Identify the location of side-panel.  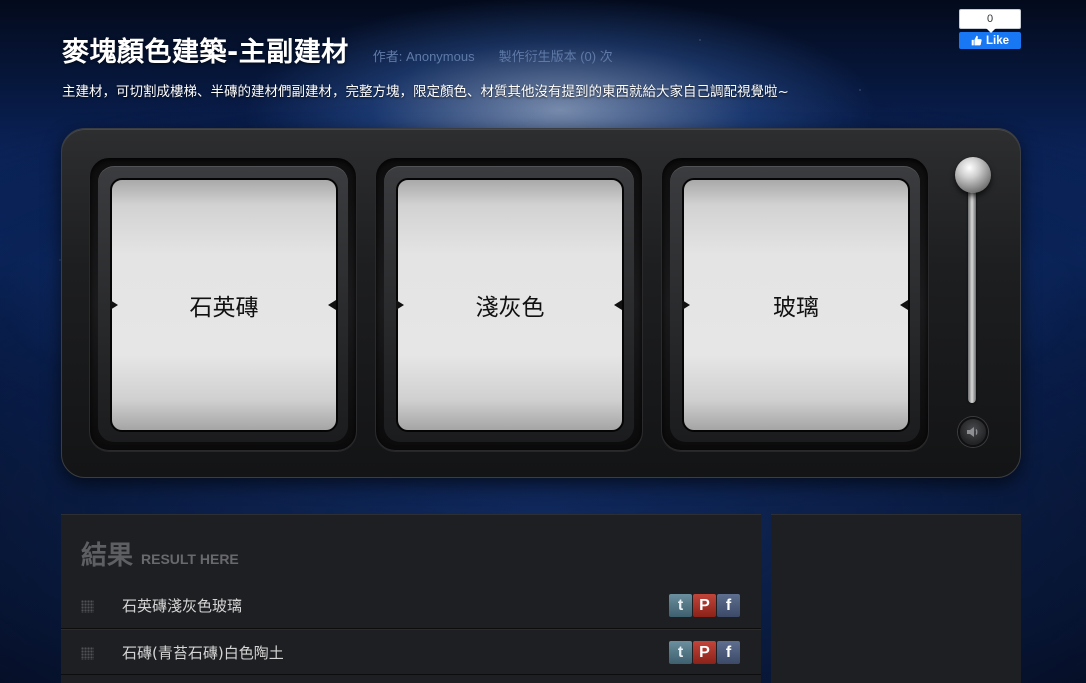
(896, 598).